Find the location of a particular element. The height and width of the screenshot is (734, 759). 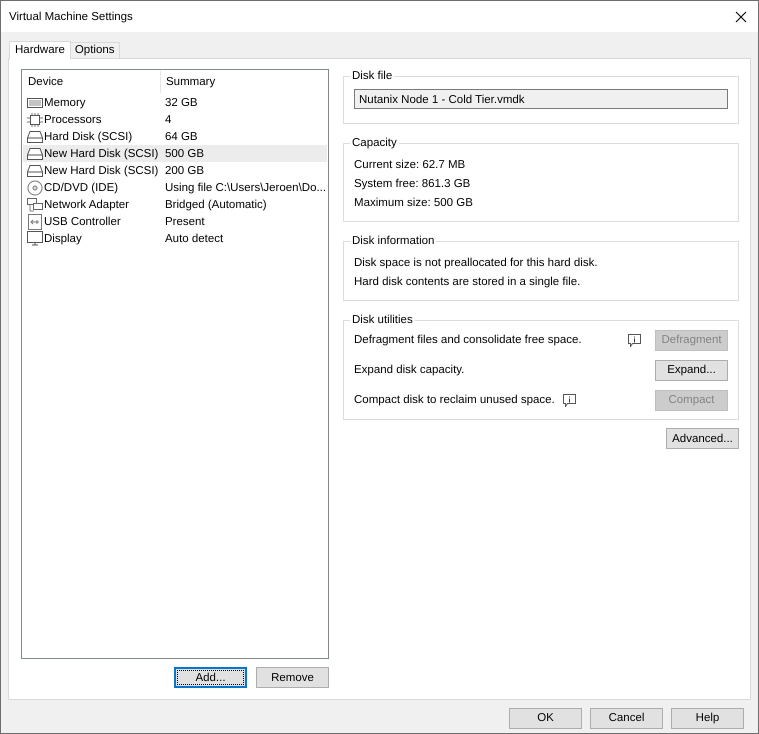

column-header: Summary is located at coordinates (243, 82).